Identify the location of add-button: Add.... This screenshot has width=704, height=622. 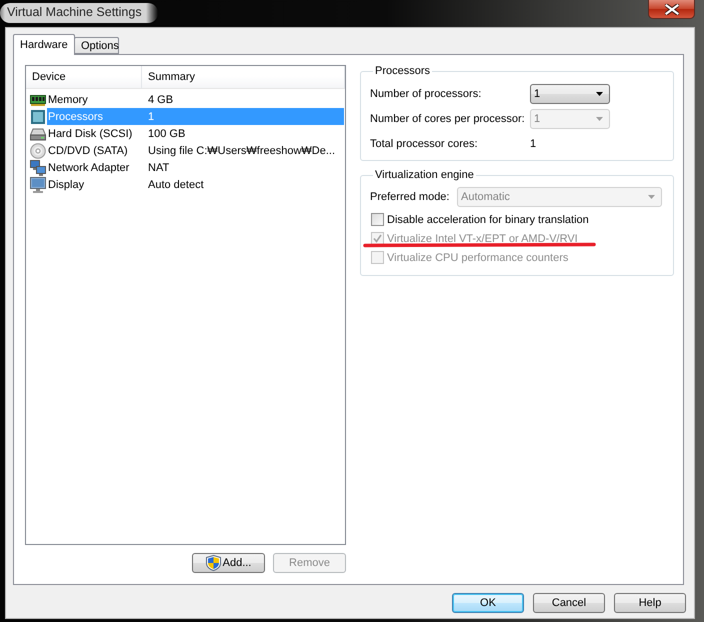
(228, 563).